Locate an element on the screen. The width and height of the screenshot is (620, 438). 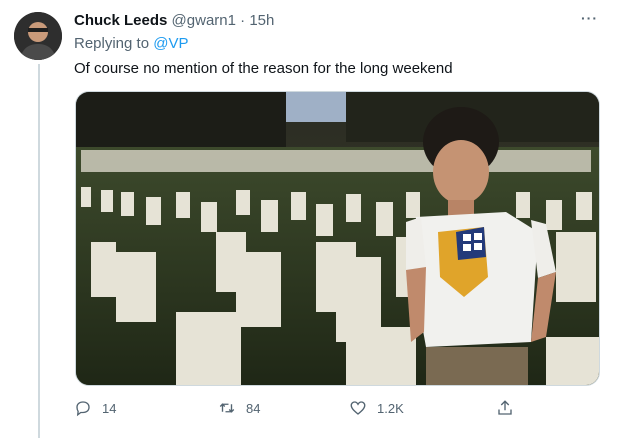
retweet-count: 84 is located at coordinates (253, 408).